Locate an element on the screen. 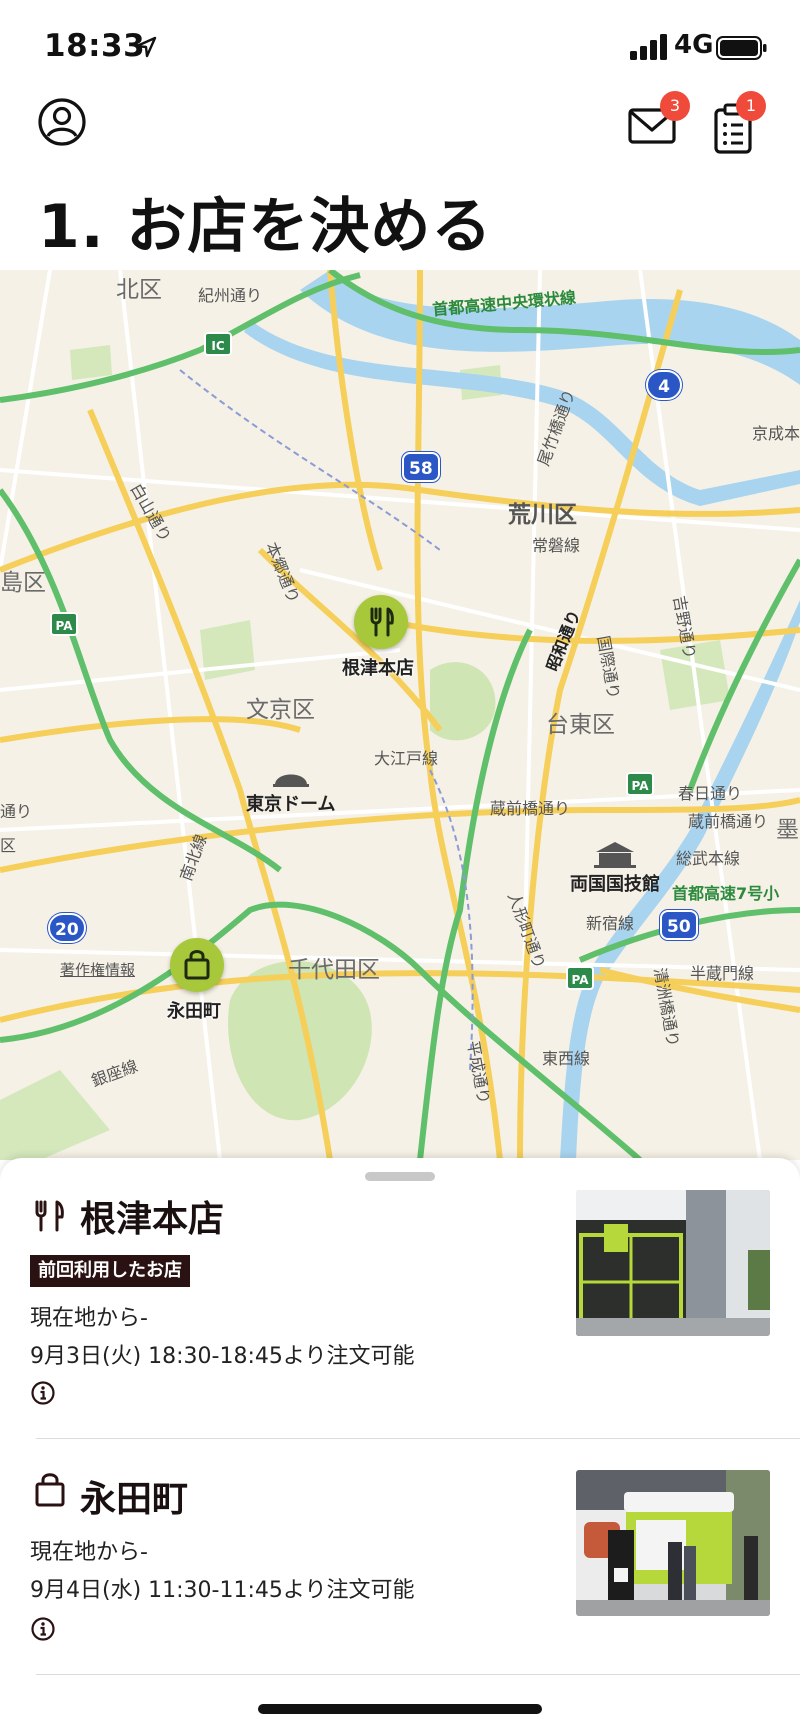  location-arrow-icon is located at coordinates (146, 47).